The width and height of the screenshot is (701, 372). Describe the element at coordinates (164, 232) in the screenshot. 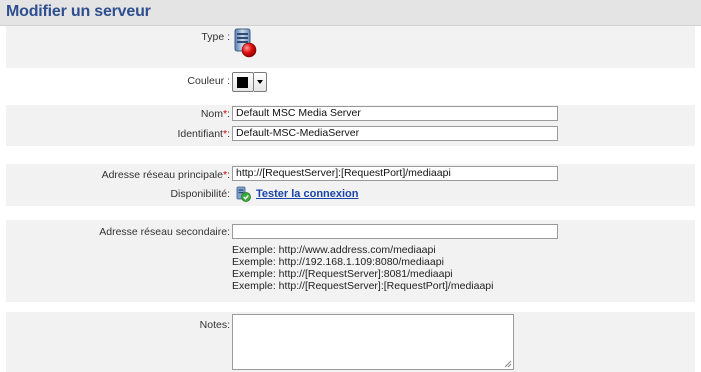

I see `secondary-address-label: Adresse réseau secondaire:` at that location.